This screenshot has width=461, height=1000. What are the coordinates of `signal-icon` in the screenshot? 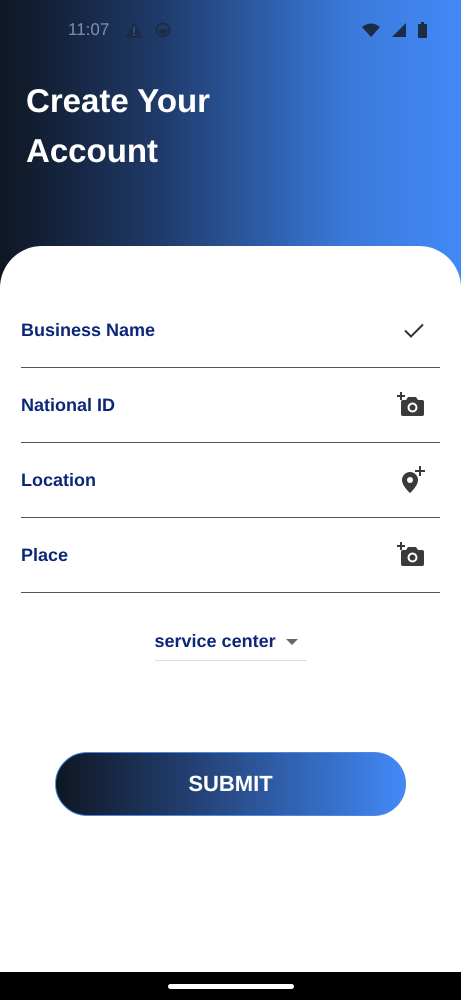 It's located at (399, 30).